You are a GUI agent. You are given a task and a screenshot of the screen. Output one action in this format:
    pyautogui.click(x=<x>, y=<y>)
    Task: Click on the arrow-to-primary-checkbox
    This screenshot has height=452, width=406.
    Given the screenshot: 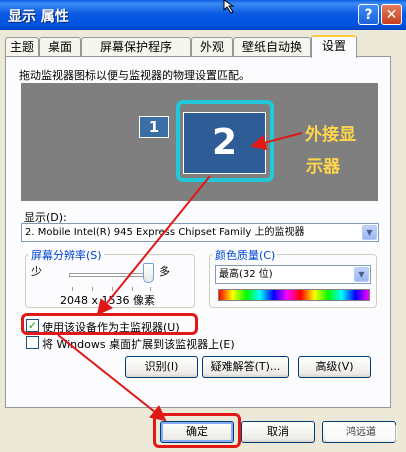 What is the action you would take?
    pyautogui.click(x=153, y=245)
    